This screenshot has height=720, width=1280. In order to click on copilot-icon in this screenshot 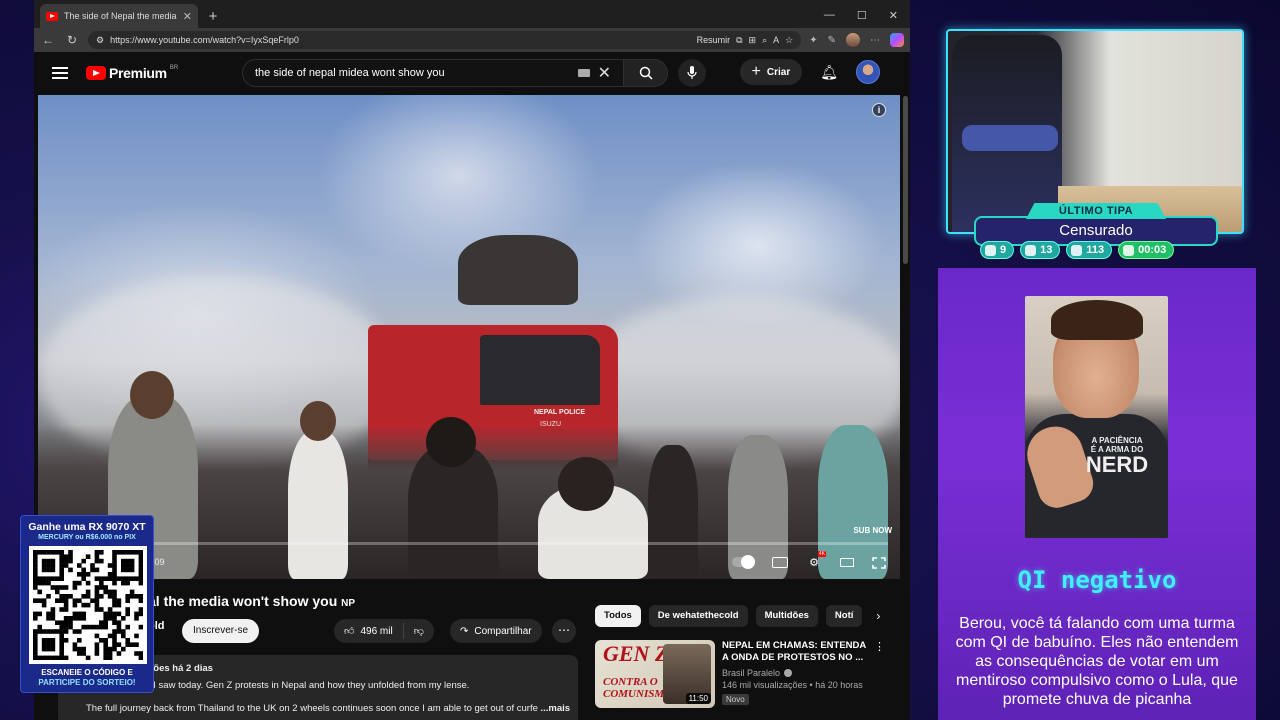, I will do `click(897, 40)`.